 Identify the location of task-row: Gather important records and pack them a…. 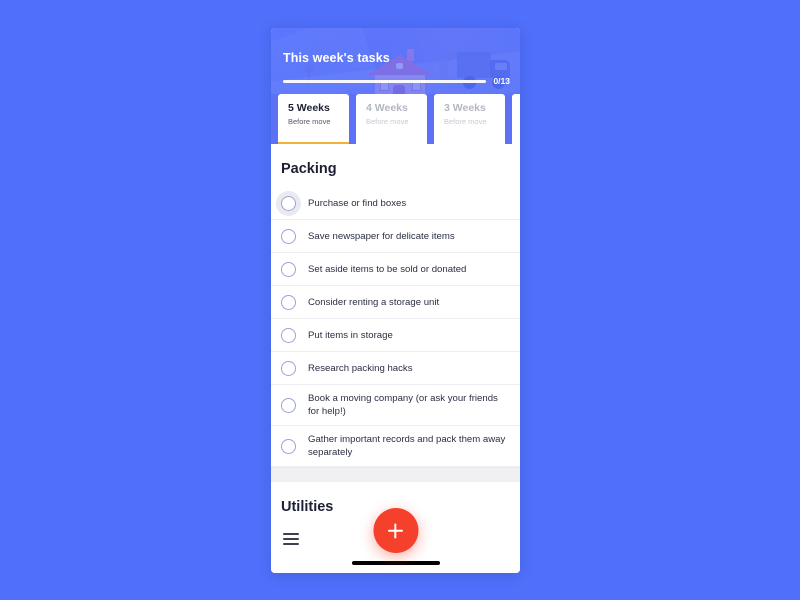
(395, 446).